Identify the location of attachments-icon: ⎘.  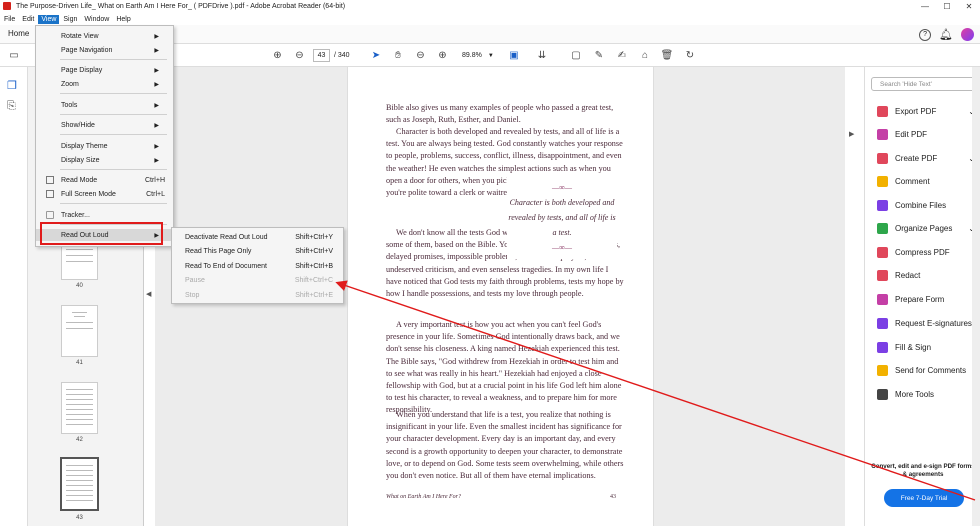
(11, 106).